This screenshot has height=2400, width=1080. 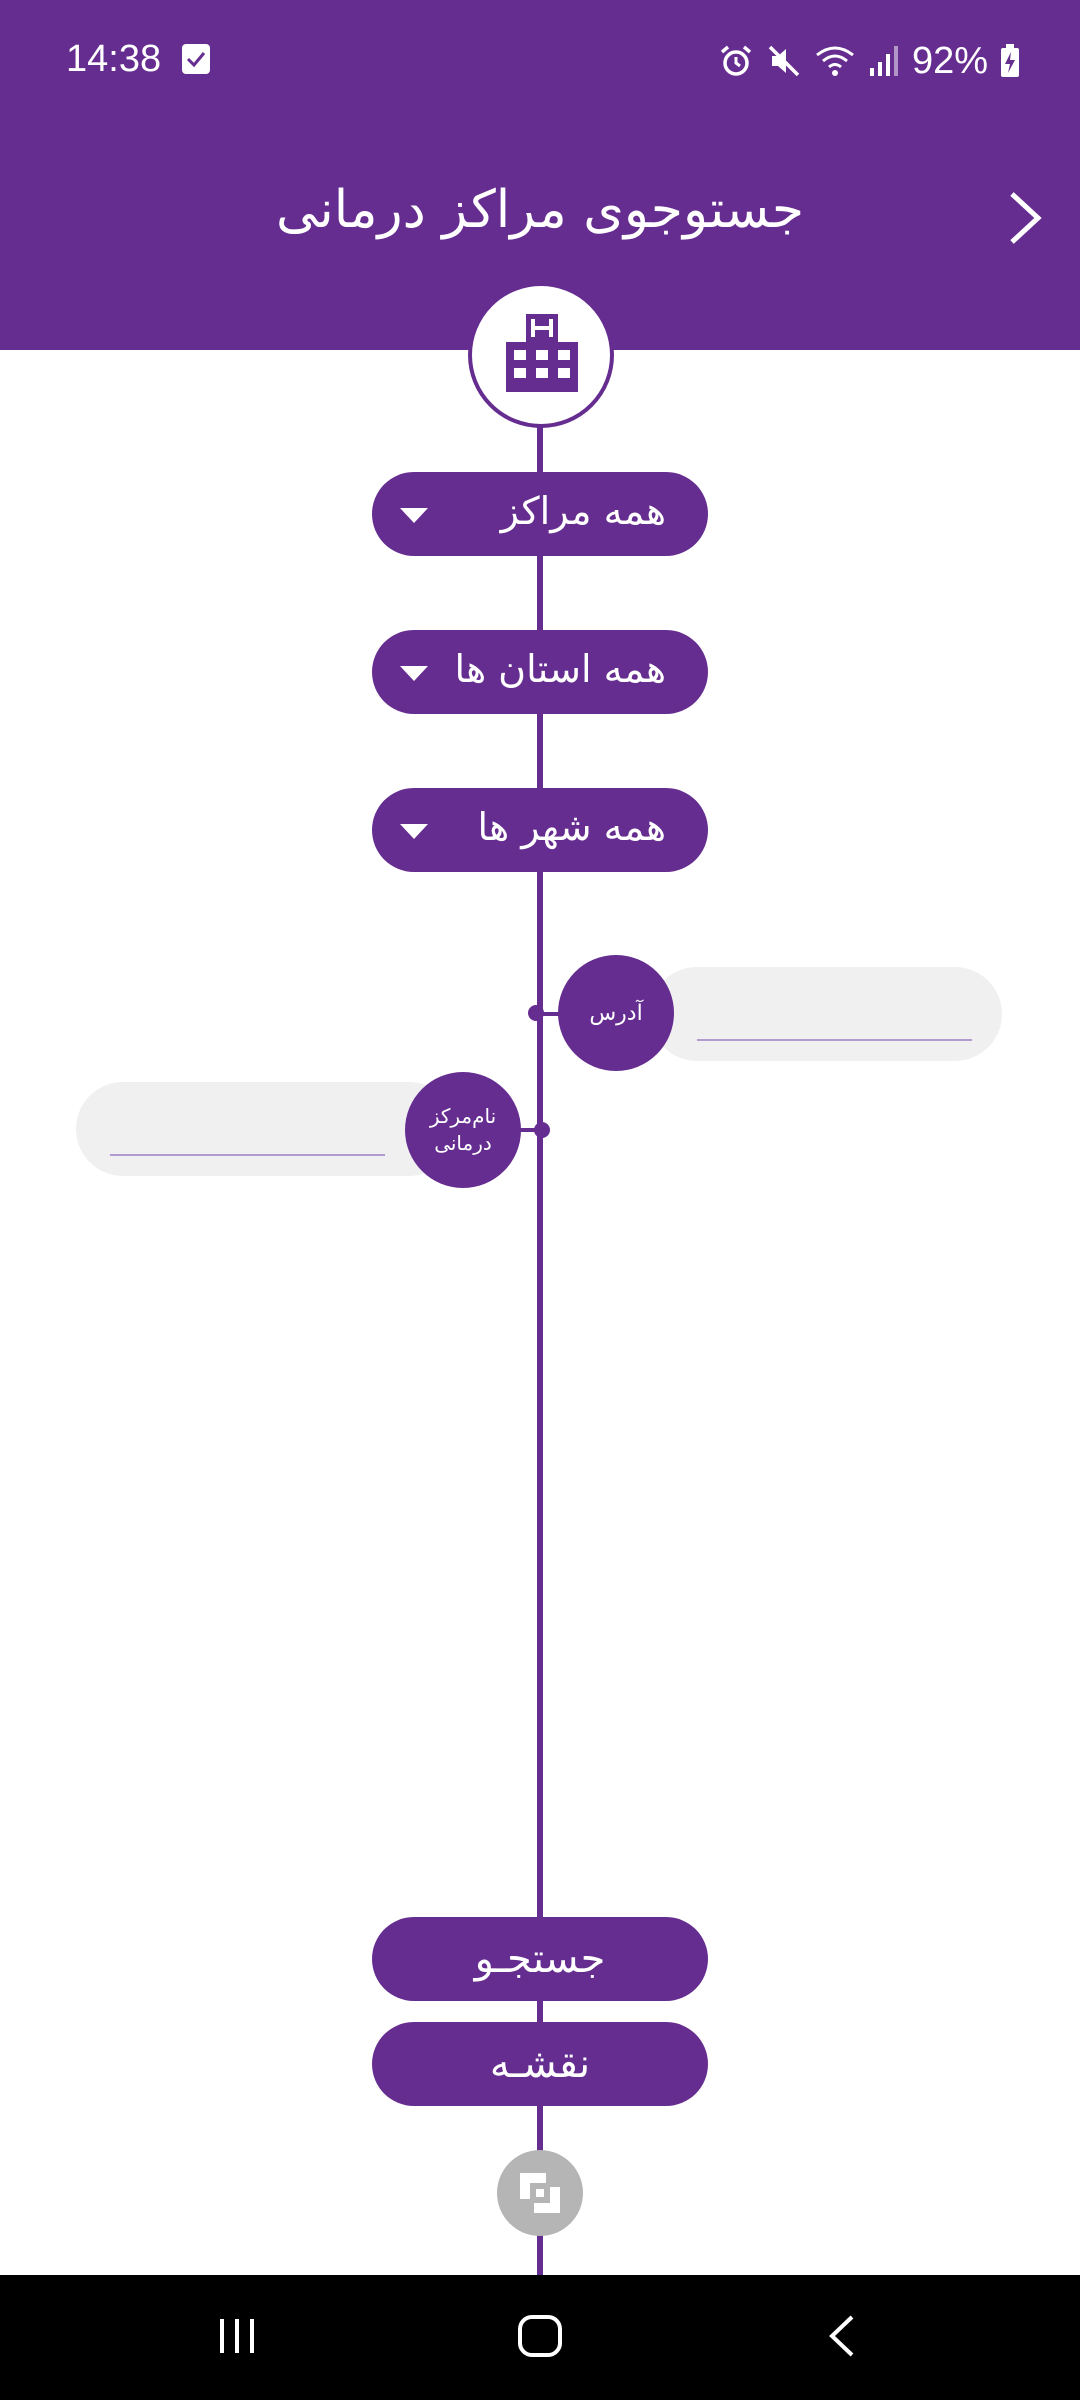 I want to click on address-input-underline, so click(x=834, y=1040).